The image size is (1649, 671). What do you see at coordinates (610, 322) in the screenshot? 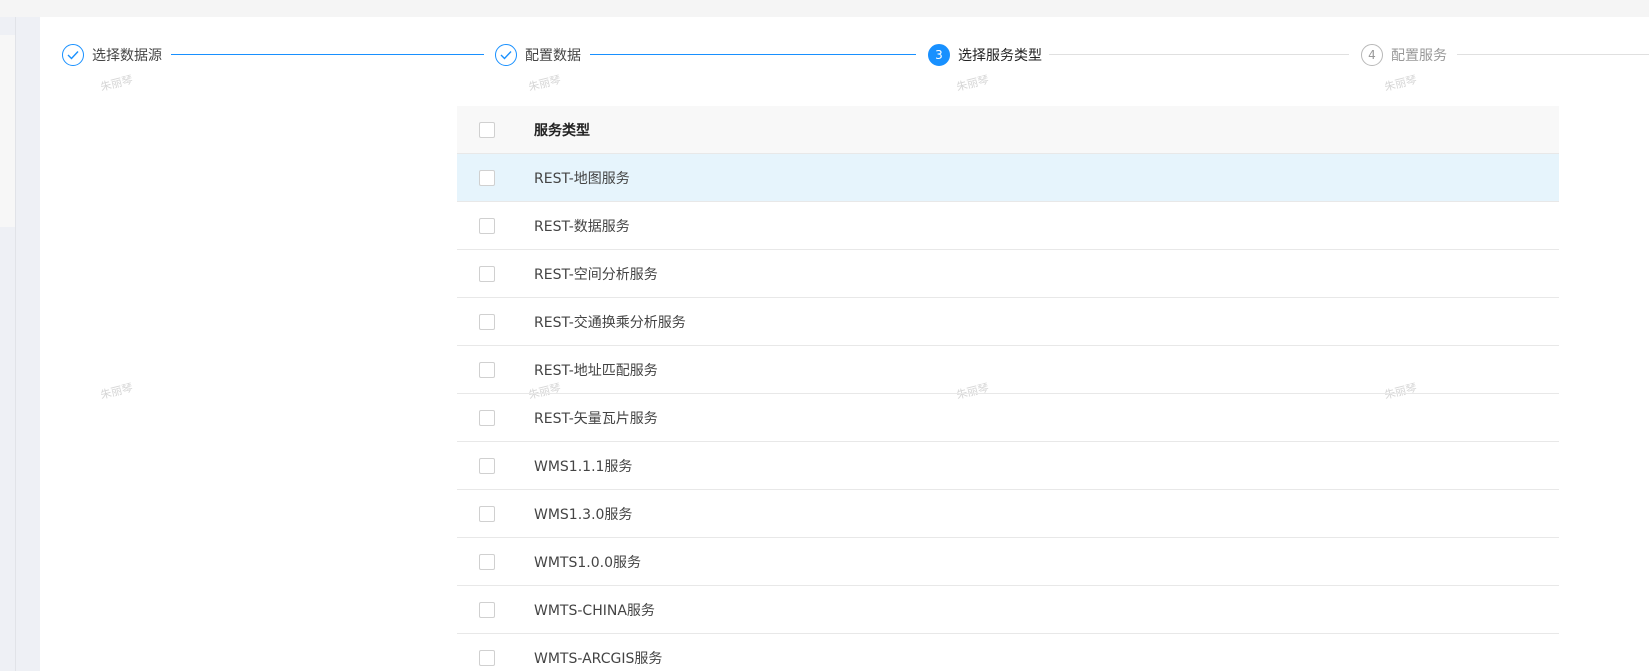
I see `service-type-label: REST-交通换乘分析服务` at bounding box center [610, 322].